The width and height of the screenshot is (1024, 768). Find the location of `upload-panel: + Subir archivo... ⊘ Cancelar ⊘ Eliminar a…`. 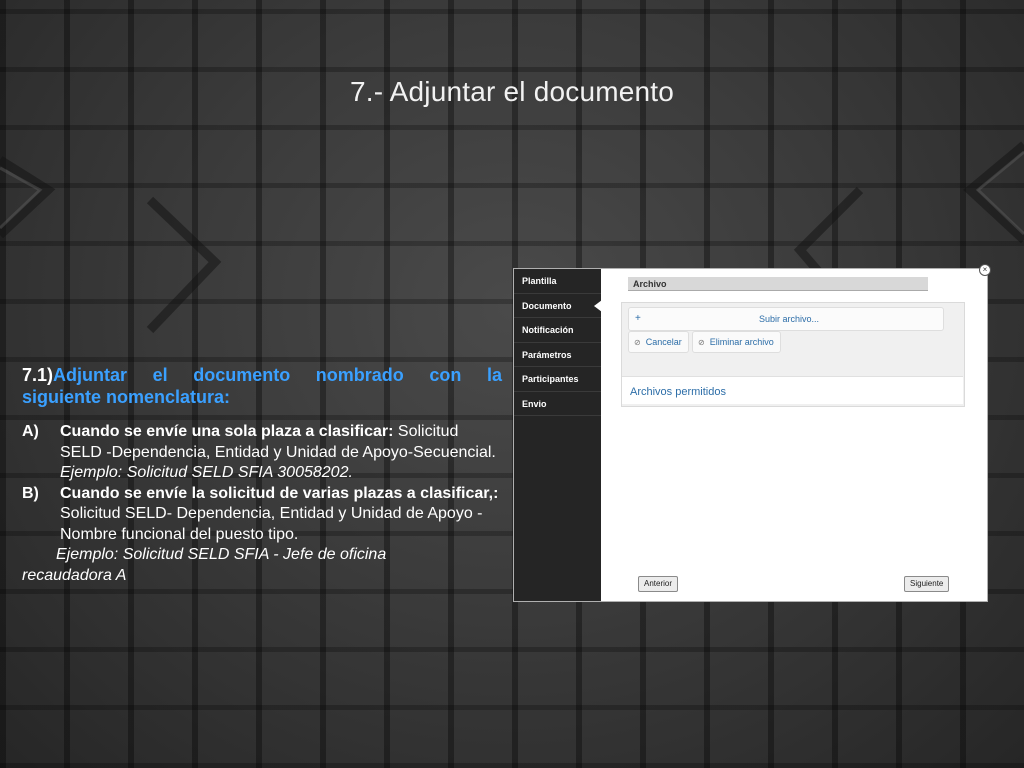

upload-panel: + Subir archivo... ⊘ Cancelar ⊘ Eliminar a… is located at coordinates (793, 354).